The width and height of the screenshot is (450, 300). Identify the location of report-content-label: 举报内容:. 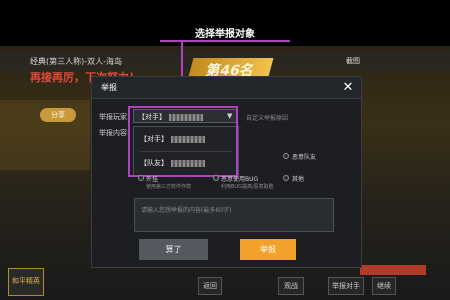
(114, 133).